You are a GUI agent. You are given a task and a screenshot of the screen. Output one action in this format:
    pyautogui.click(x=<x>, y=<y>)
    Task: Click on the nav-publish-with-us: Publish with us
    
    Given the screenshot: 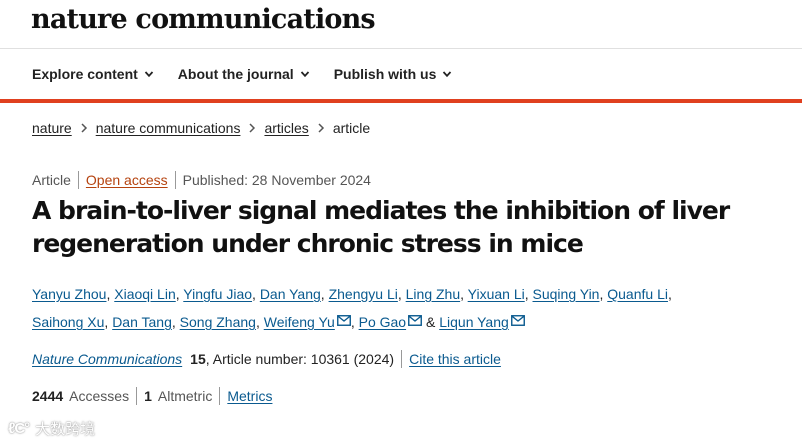 What is the action you would take?
    pyautogui.click(x=393, y=74)
    